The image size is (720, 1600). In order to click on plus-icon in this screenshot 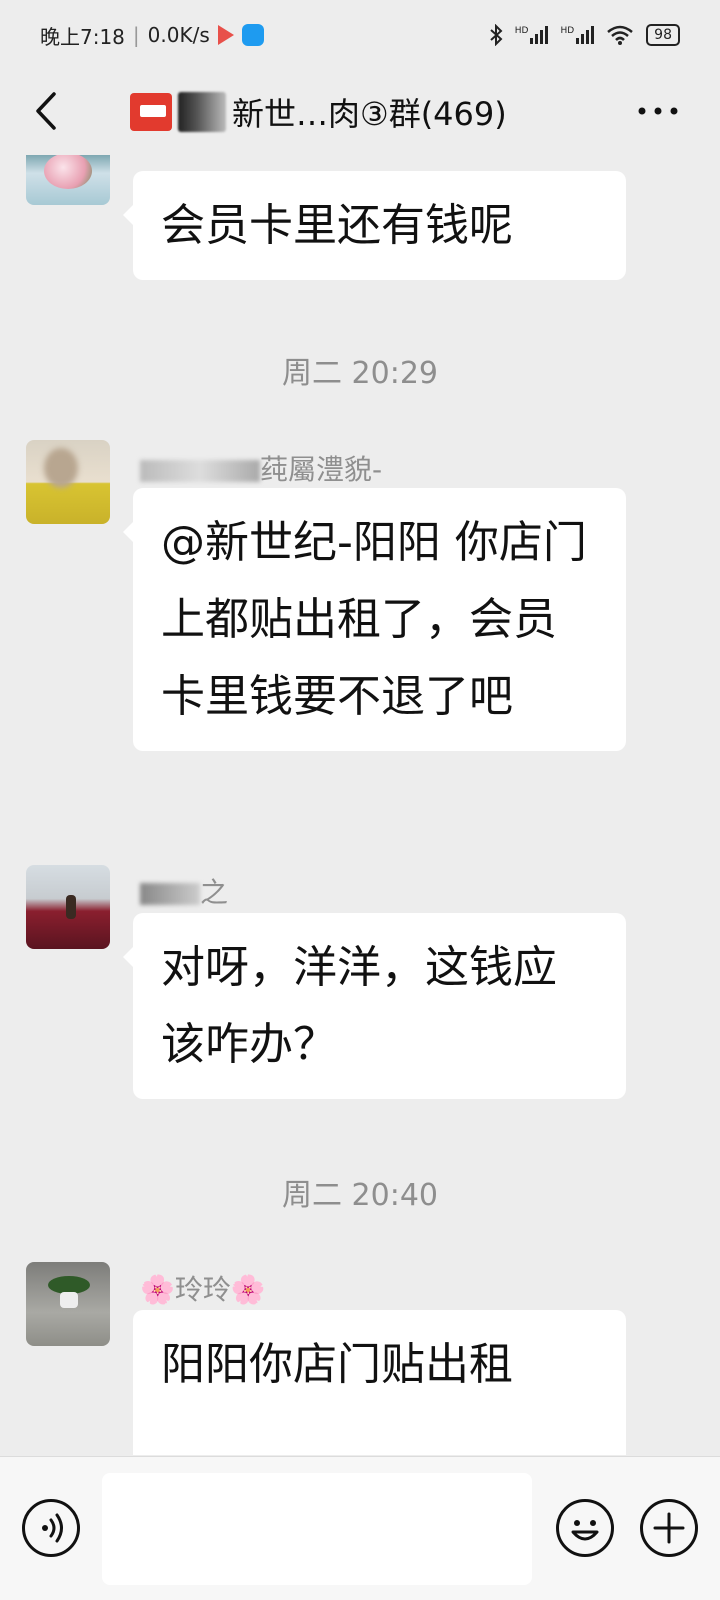, I will do `click(669, 1528)`.